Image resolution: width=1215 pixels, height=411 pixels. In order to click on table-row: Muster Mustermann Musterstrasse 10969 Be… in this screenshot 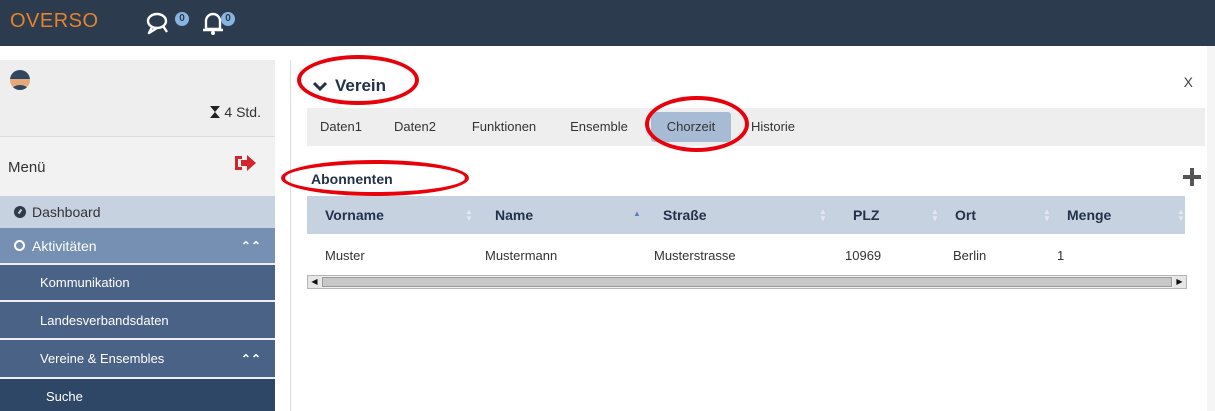, I will do `click(746, 256)`.